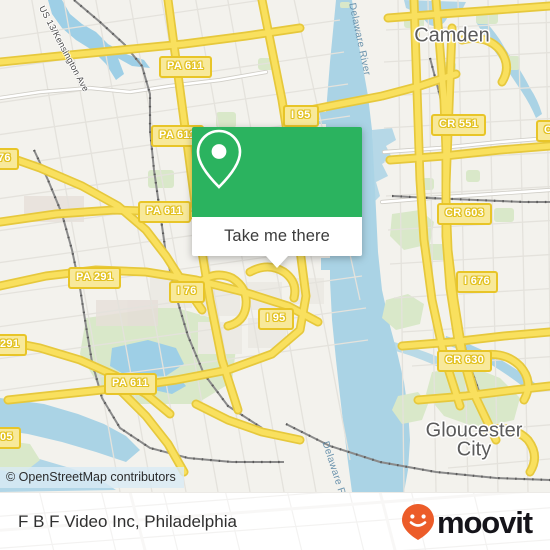  I want to click on footer-bar: F B F Video Inc, Philadelphia moovit, so click(275, 521).